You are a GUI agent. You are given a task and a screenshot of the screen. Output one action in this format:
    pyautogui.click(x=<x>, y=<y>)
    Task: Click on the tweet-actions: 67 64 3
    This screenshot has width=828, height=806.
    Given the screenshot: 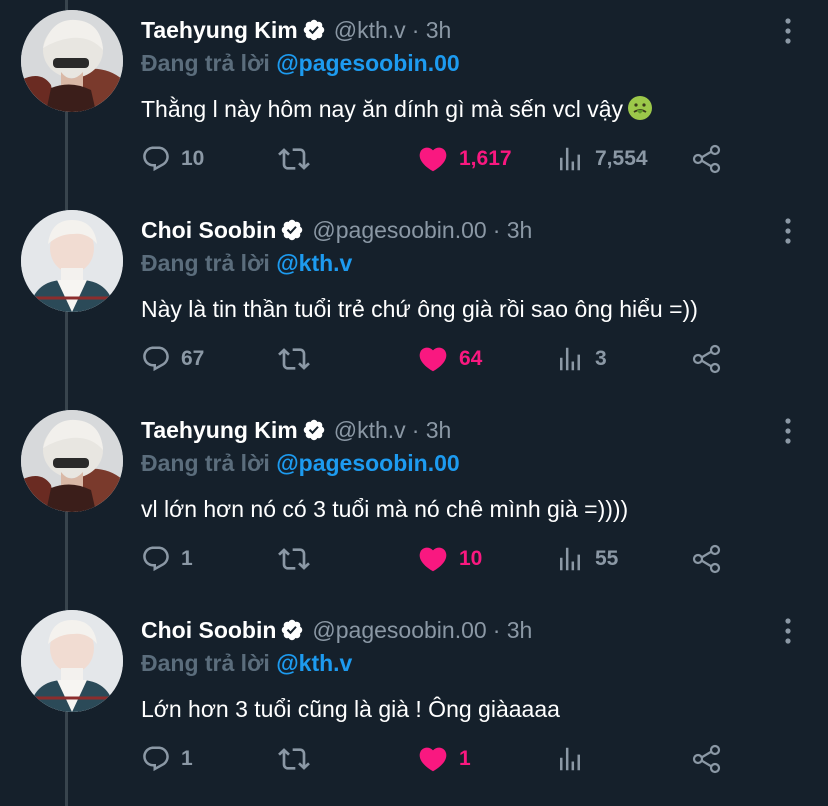 What is the action you would take?
    pyautogui.click(x=441, y=359)
    